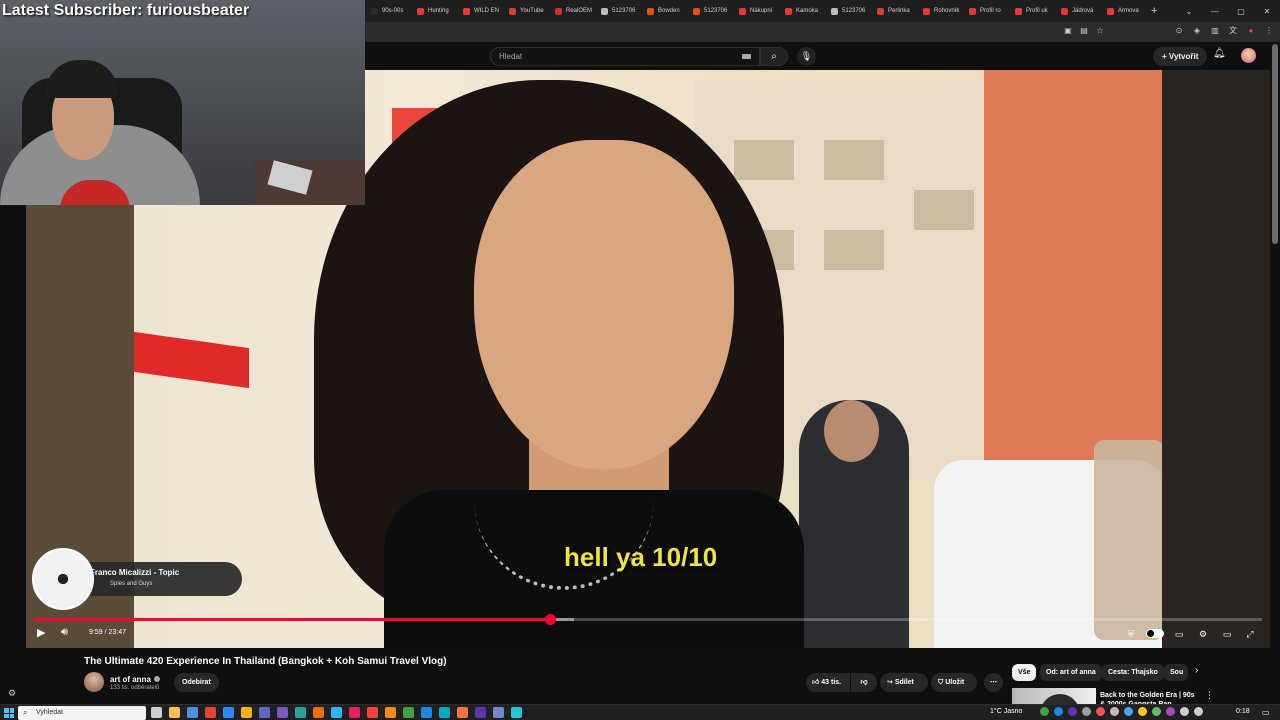 This screenshot has height=720, width=1280. Describe the element at coordinates (1068, 31) in the screenshot. I see `picture-in-picture-icon: ▣` at that location.